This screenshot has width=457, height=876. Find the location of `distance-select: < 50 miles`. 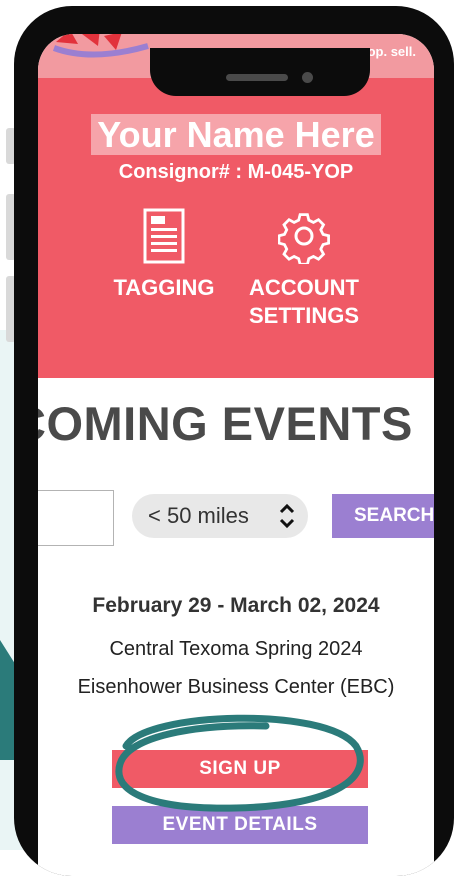

distance-select: < 50 miles is located at coordinates (220, 516).